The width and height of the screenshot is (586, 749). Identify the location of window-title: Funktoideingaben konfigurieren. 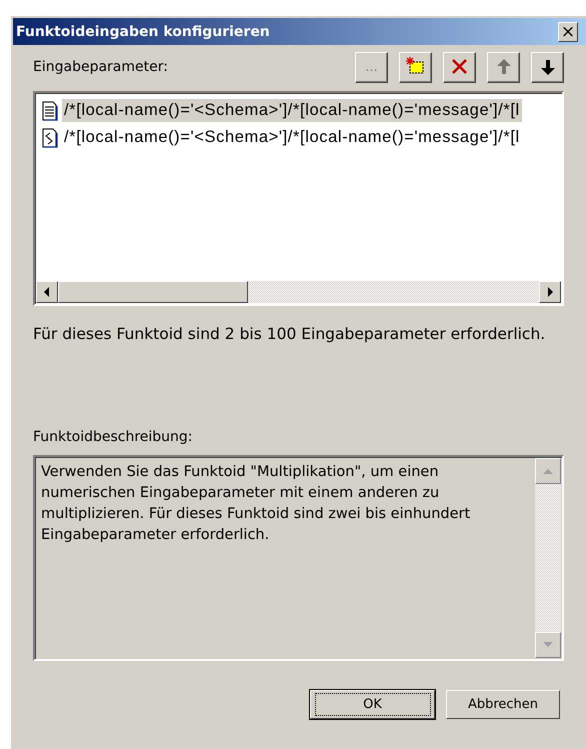
(143, 32).